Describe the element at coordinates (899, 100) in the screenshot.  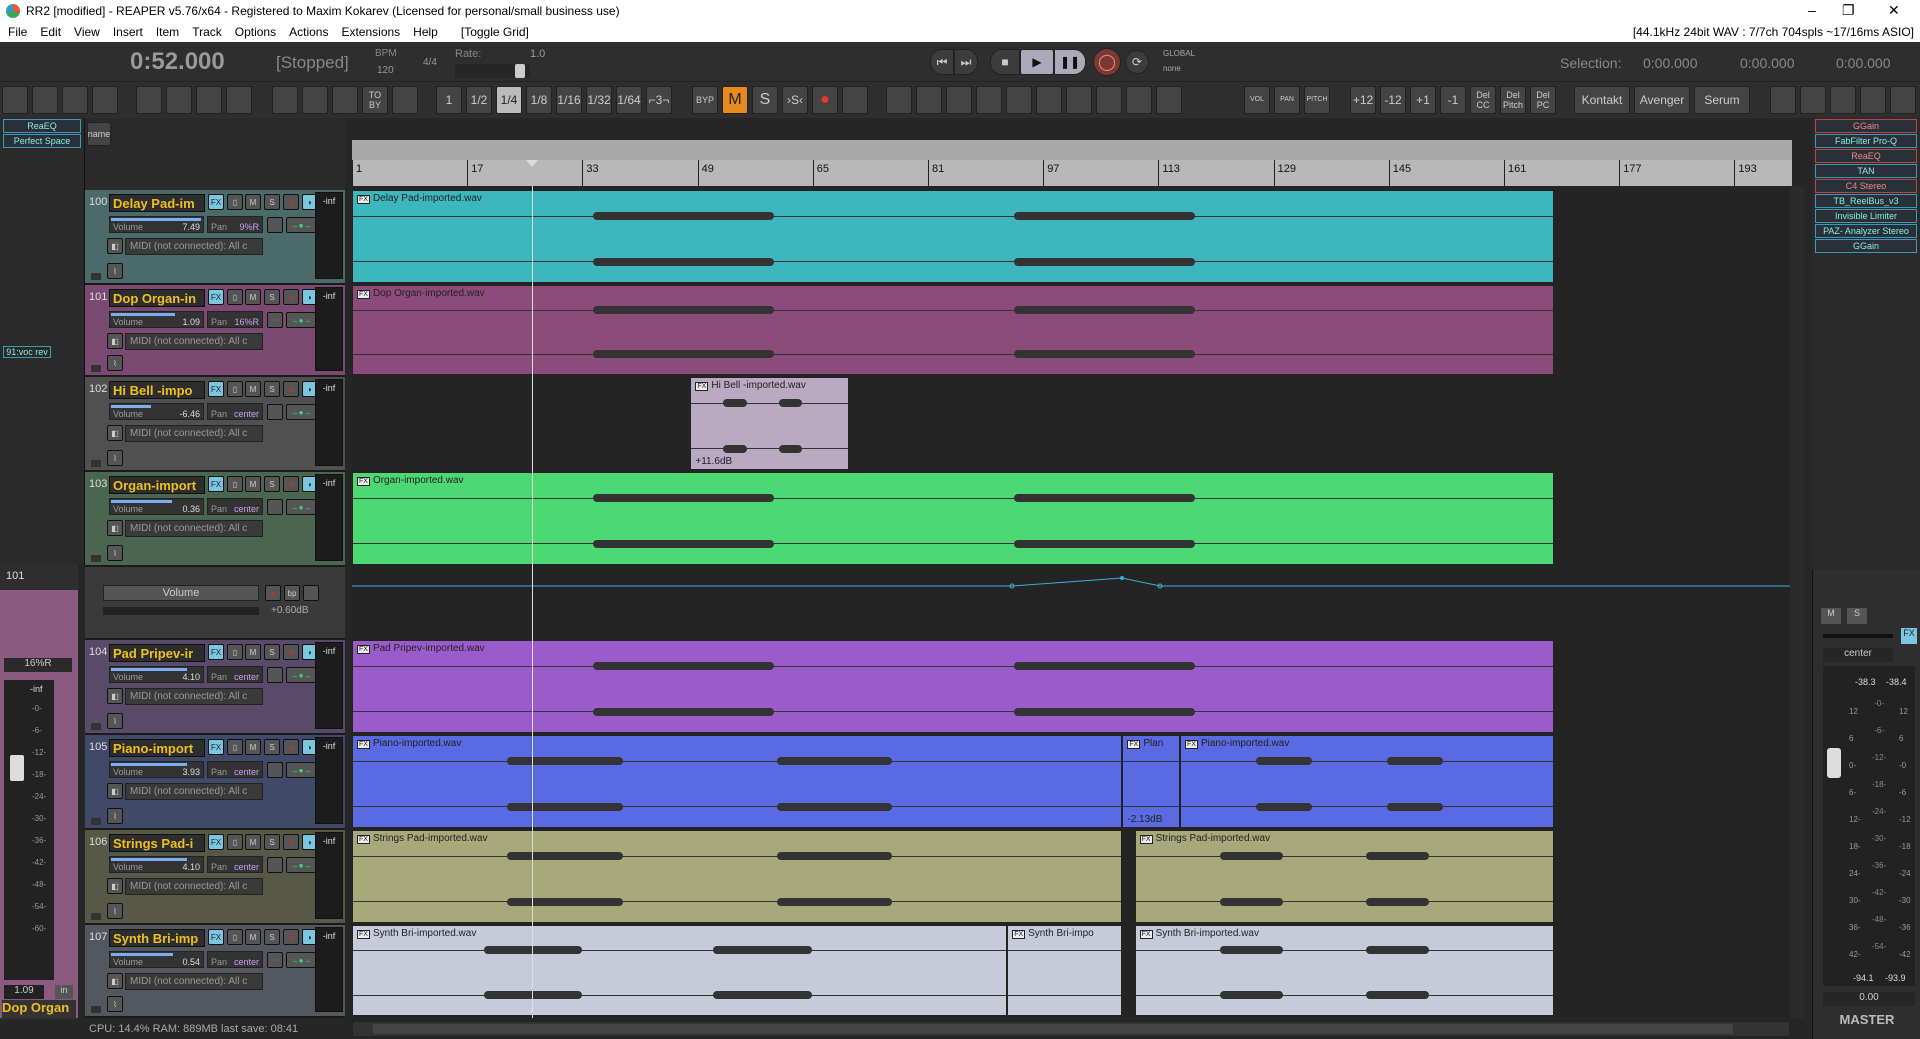
I see `loop-icon` at that location.